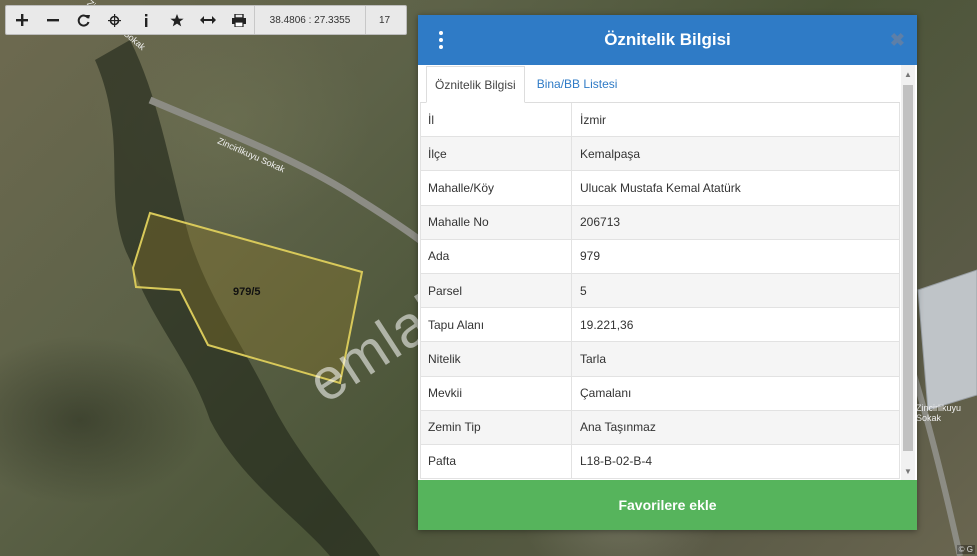  I want to click on map-toolbar: 38.4806 : 27.3355 17, so click(206, 20).